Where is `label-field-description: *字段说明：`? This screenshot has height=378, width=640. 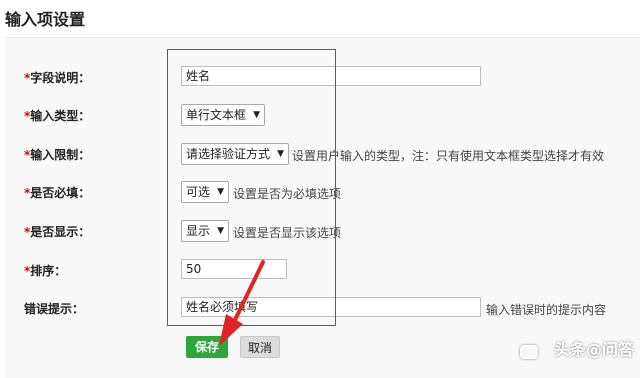 label-field-description: *字段说明： is located at coordinates (57, 77).